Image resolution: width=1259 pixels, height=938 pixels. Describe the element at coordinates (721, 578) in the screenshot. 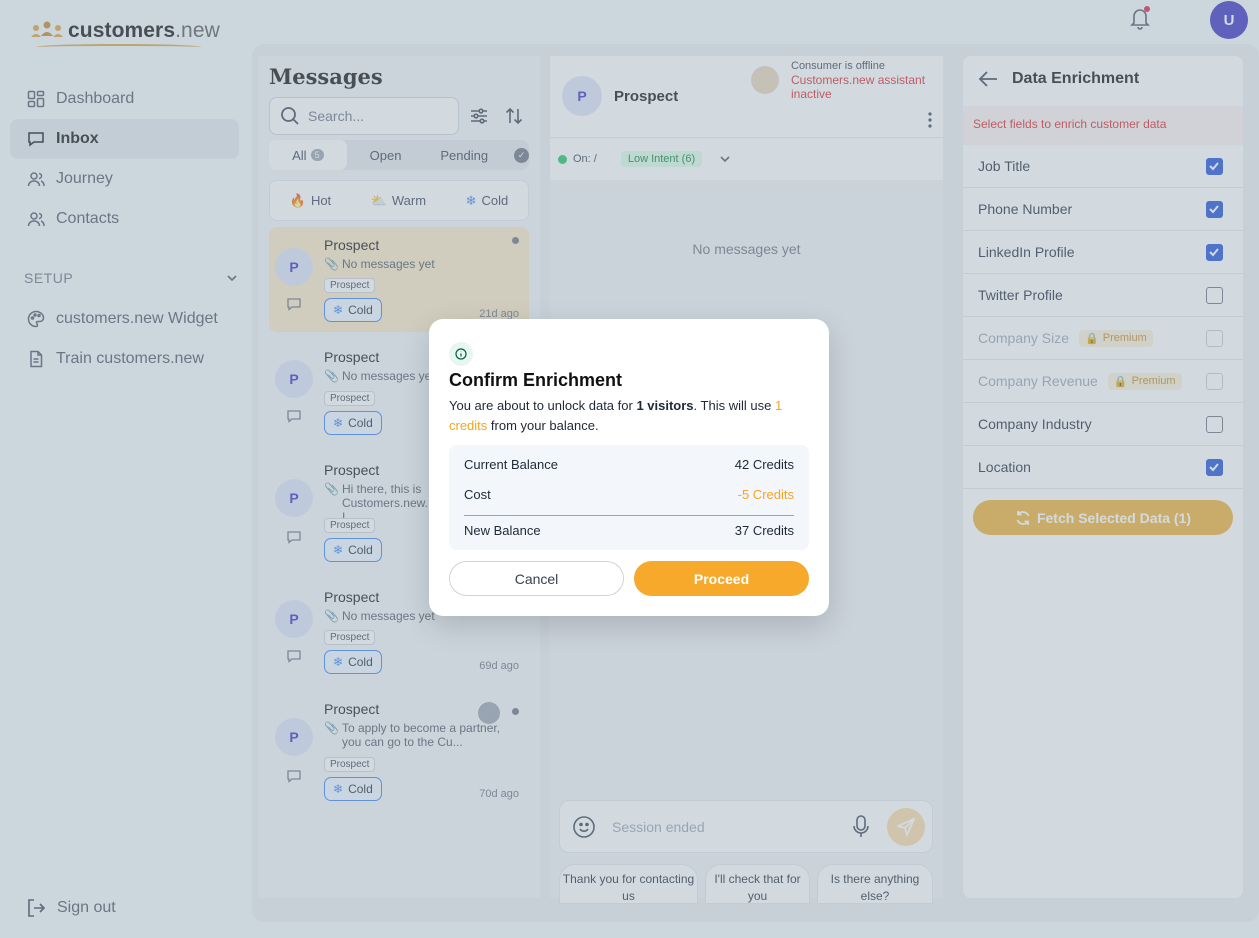

I see `proceed-button: Proceed` at that location.